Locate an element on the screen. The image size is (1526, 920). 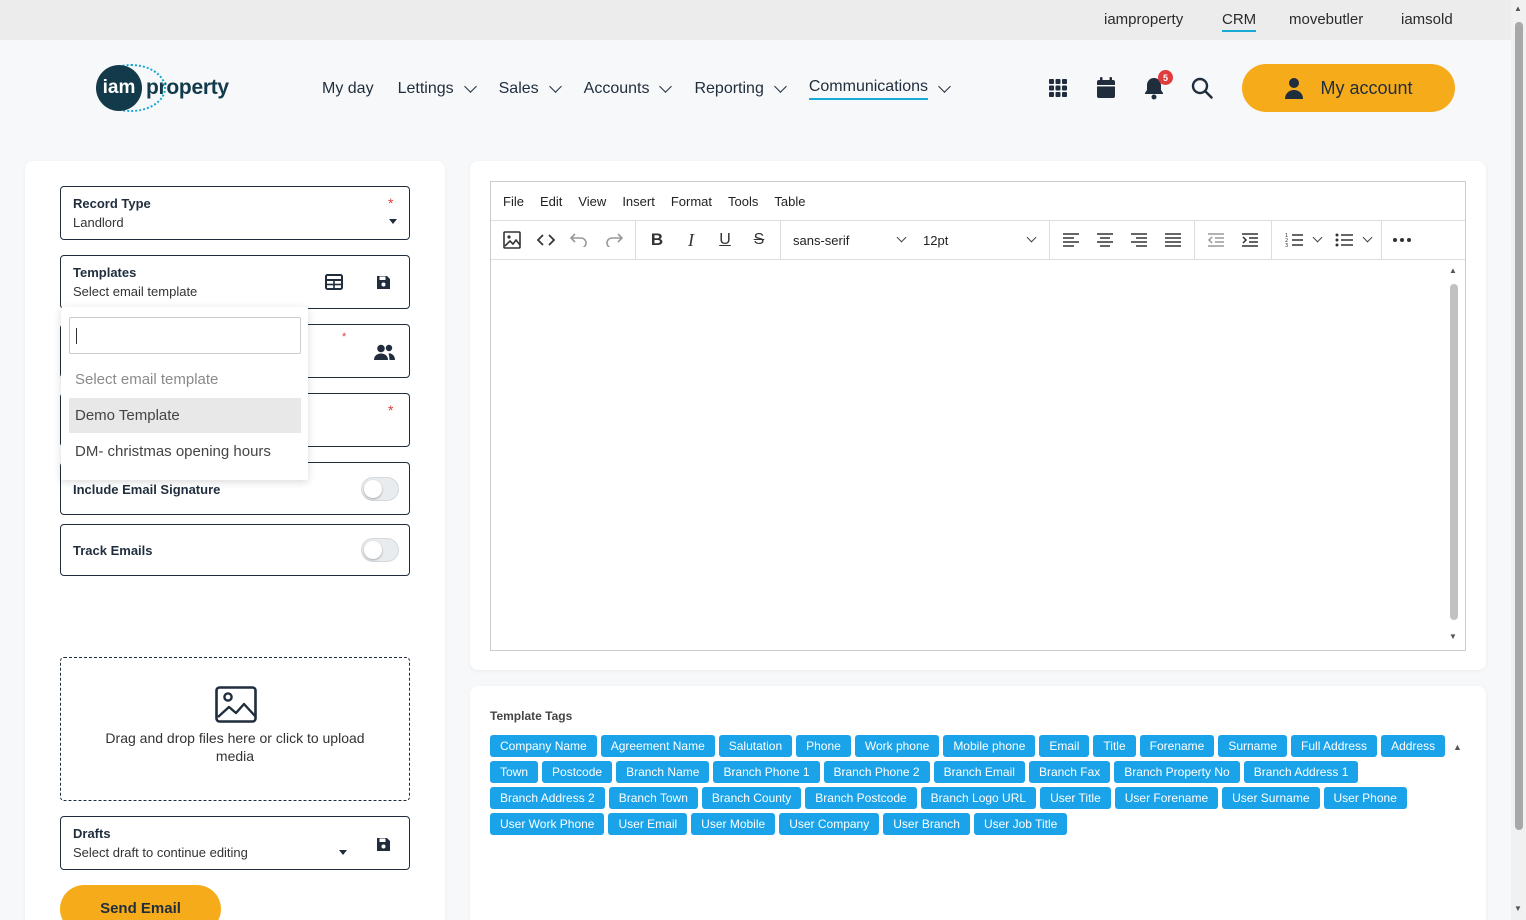
underline-icon: U is located at coordinates (725, 240).